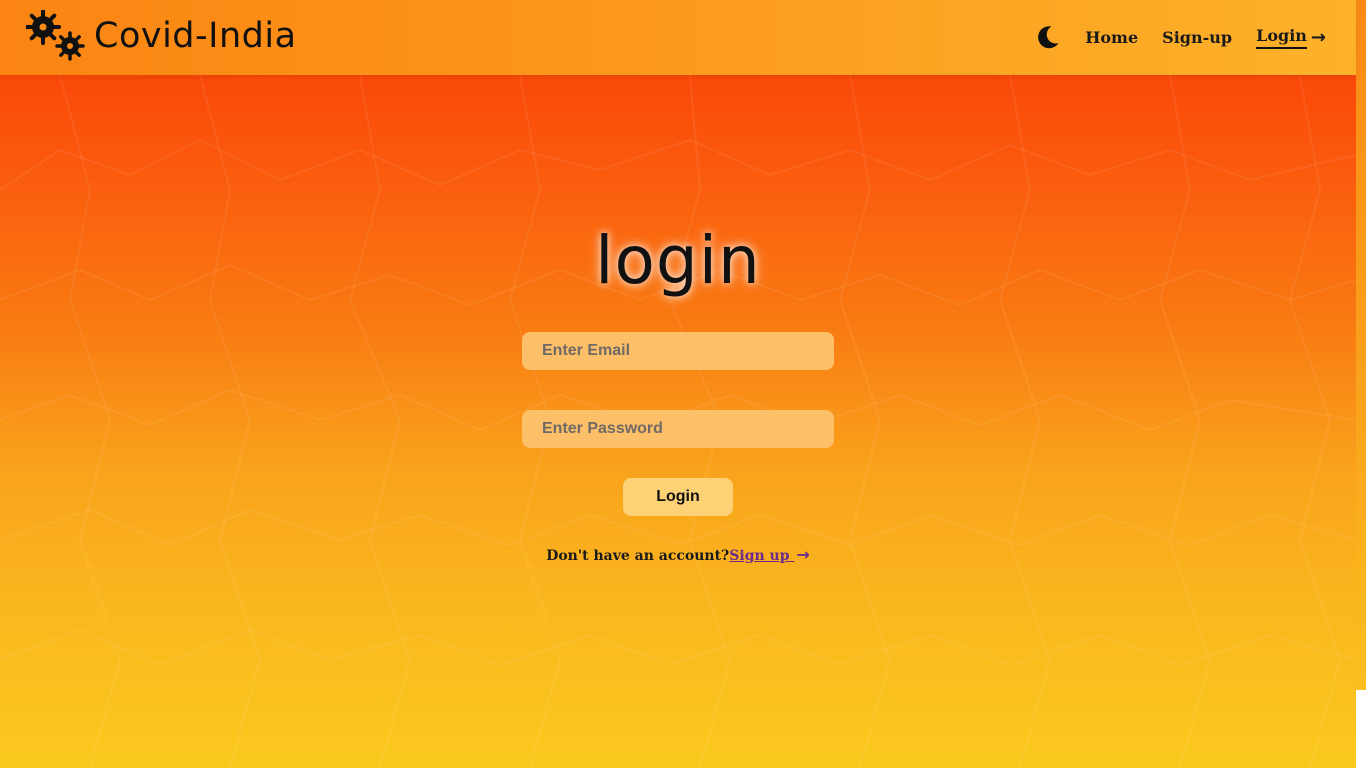  I want to click on signup-link-label: Sign up, so click(762, 556).